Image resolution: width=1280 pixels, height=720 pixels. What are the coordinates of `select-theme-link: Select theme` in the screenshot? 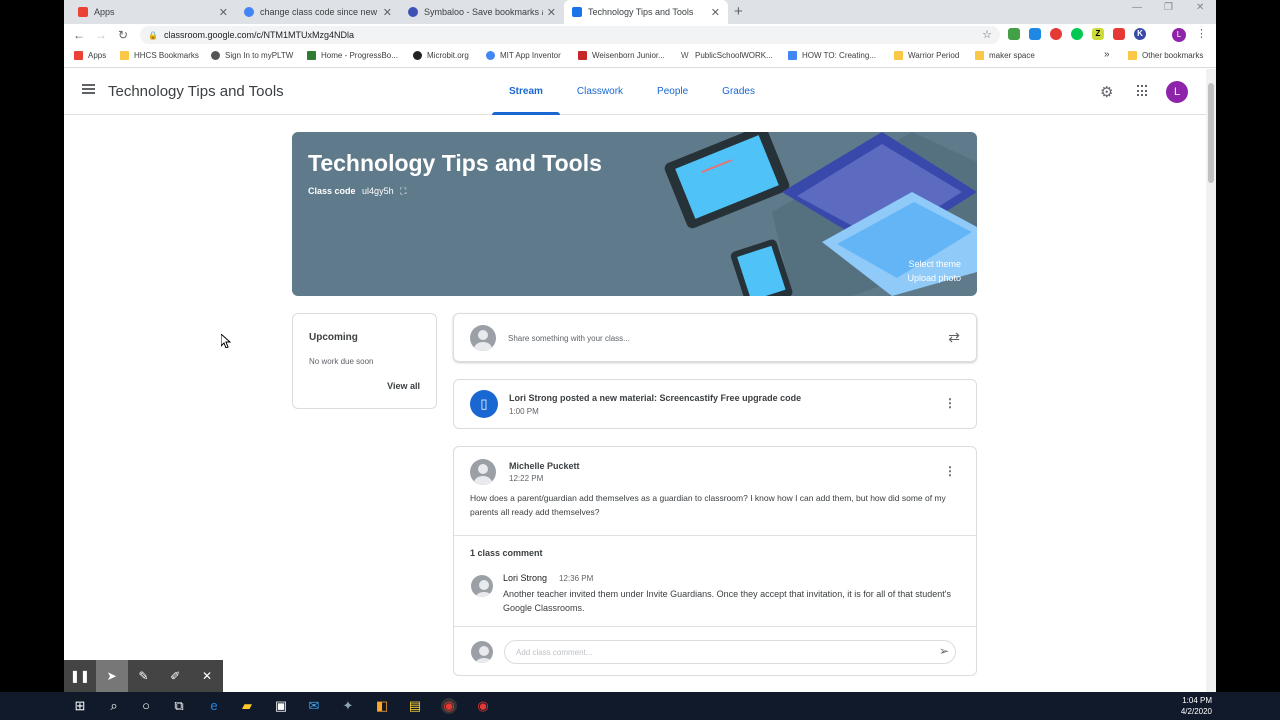 It's located at (934, 264).